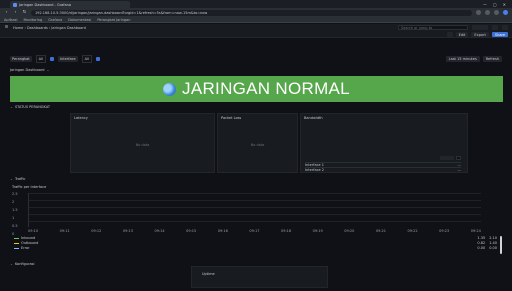 The width and height of the screenshot is (512, 291). I want to click on bookmark-item: Grafana, so click(55, 20).